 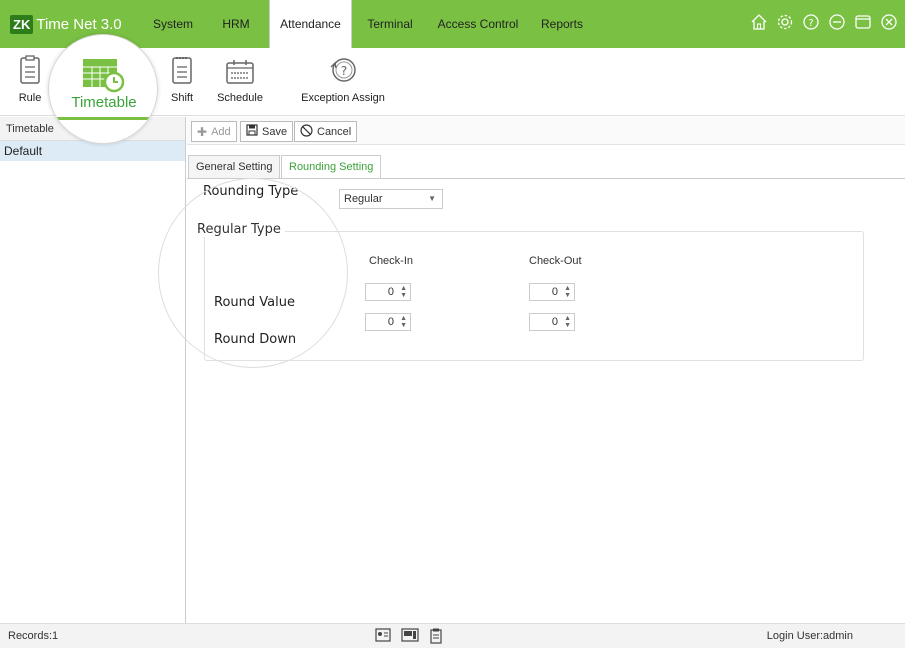 I want to click on ribbon-schedule: Schedule, so click(x=240, y=82).